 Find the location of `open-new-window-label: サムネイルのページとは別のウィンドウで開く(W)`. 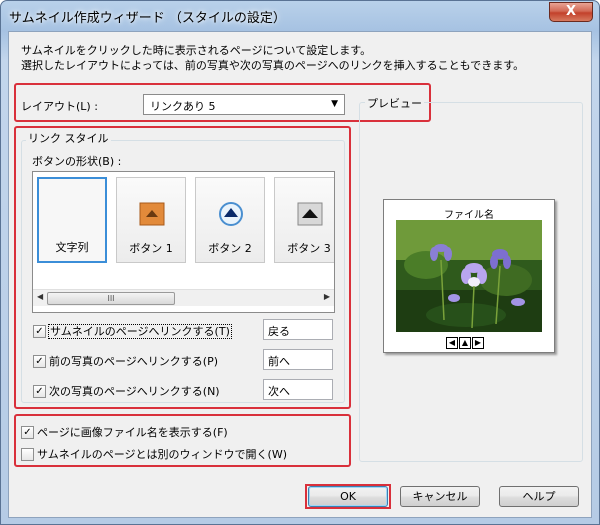

open-new-window-label: サムネイルのページとは別のウィンドウで開く(W) is located at coordinates (162, 454).